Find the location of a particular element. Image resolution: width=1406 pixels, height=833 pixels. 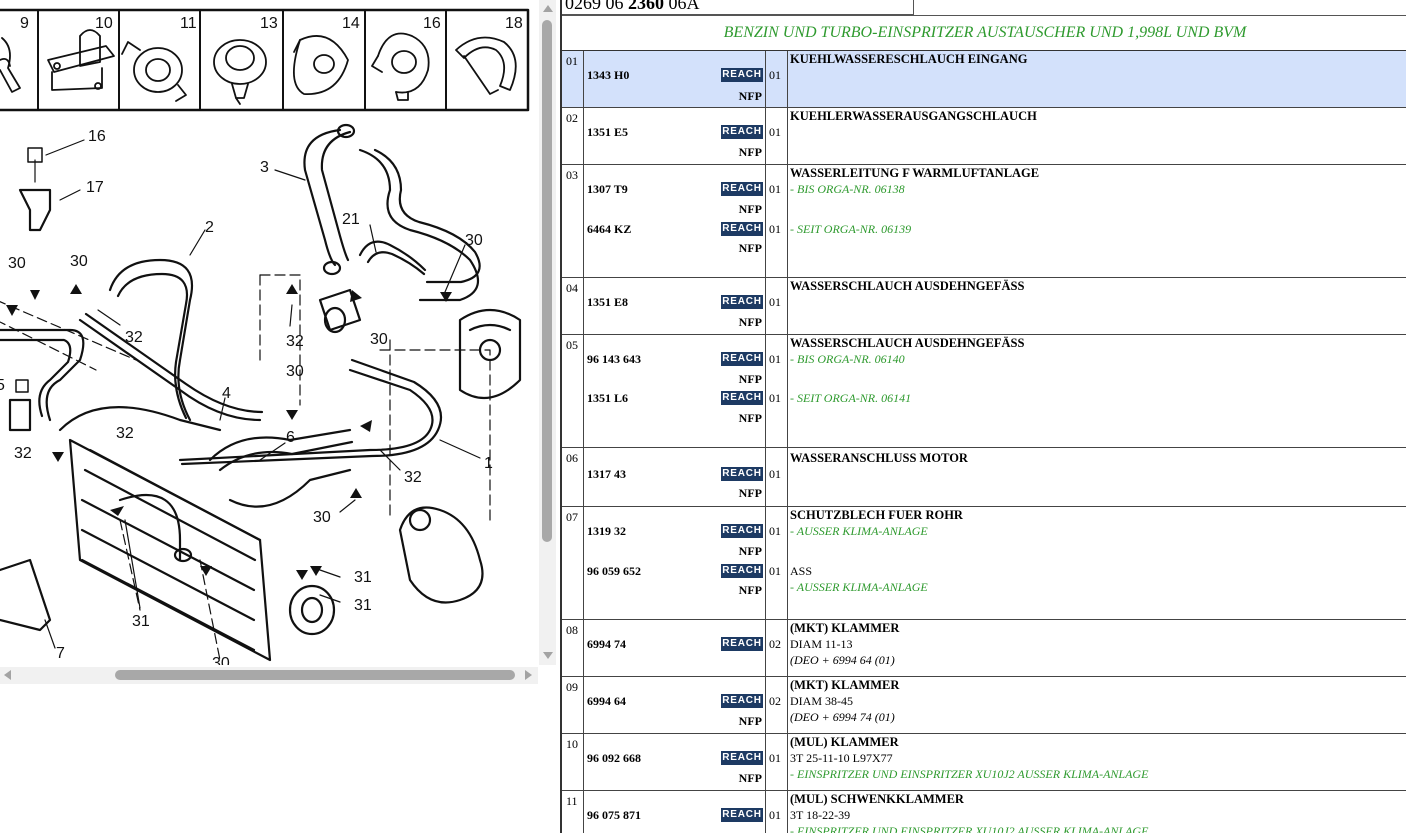

reference-suffix: 06A is located at coordinates (682, 6).